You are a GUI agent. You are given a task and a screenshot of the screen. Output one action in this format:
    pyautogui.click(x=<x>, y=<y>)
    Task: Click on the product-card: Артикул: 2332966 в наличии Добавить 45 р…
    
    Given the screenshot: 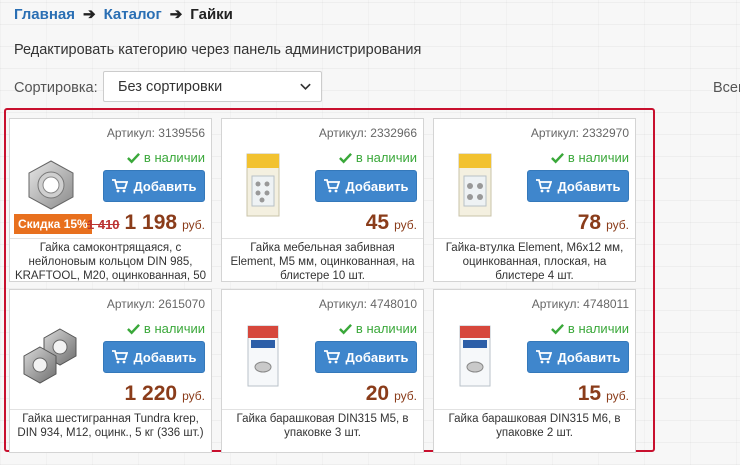 What is the action you would take?
    pyautogui.click(x=322, y=200)
    